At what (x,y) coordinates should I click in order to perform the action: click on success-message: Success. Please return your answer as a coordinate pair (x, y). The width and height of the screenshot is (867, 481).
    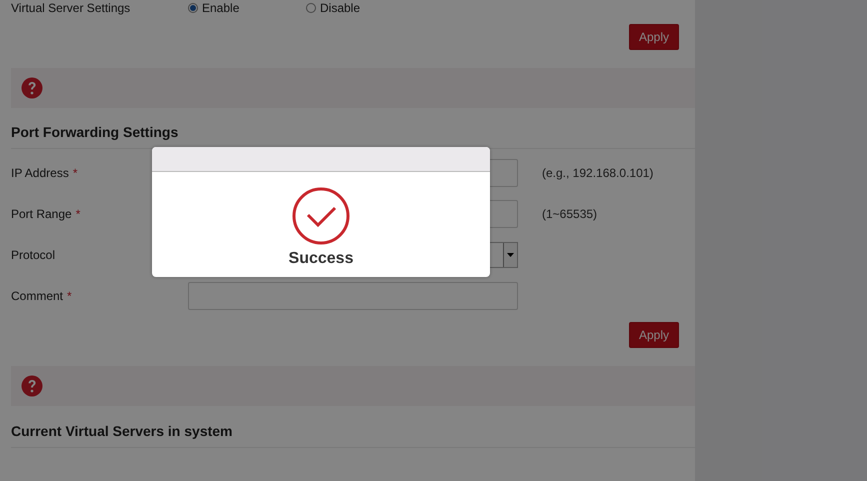
    Looking at the image, I should click on (321, 259).